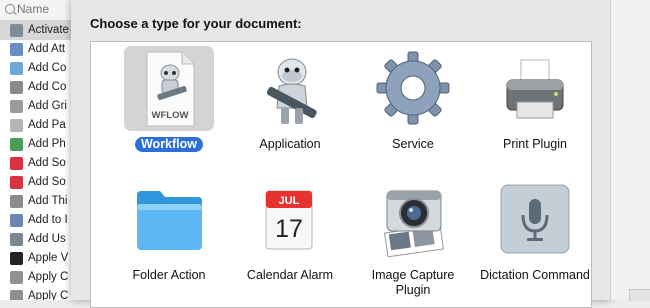 The image size is (650, 308). Describe the element at coordinates (16, 87) in the screenshot. I see `scripts-icon` at that location.